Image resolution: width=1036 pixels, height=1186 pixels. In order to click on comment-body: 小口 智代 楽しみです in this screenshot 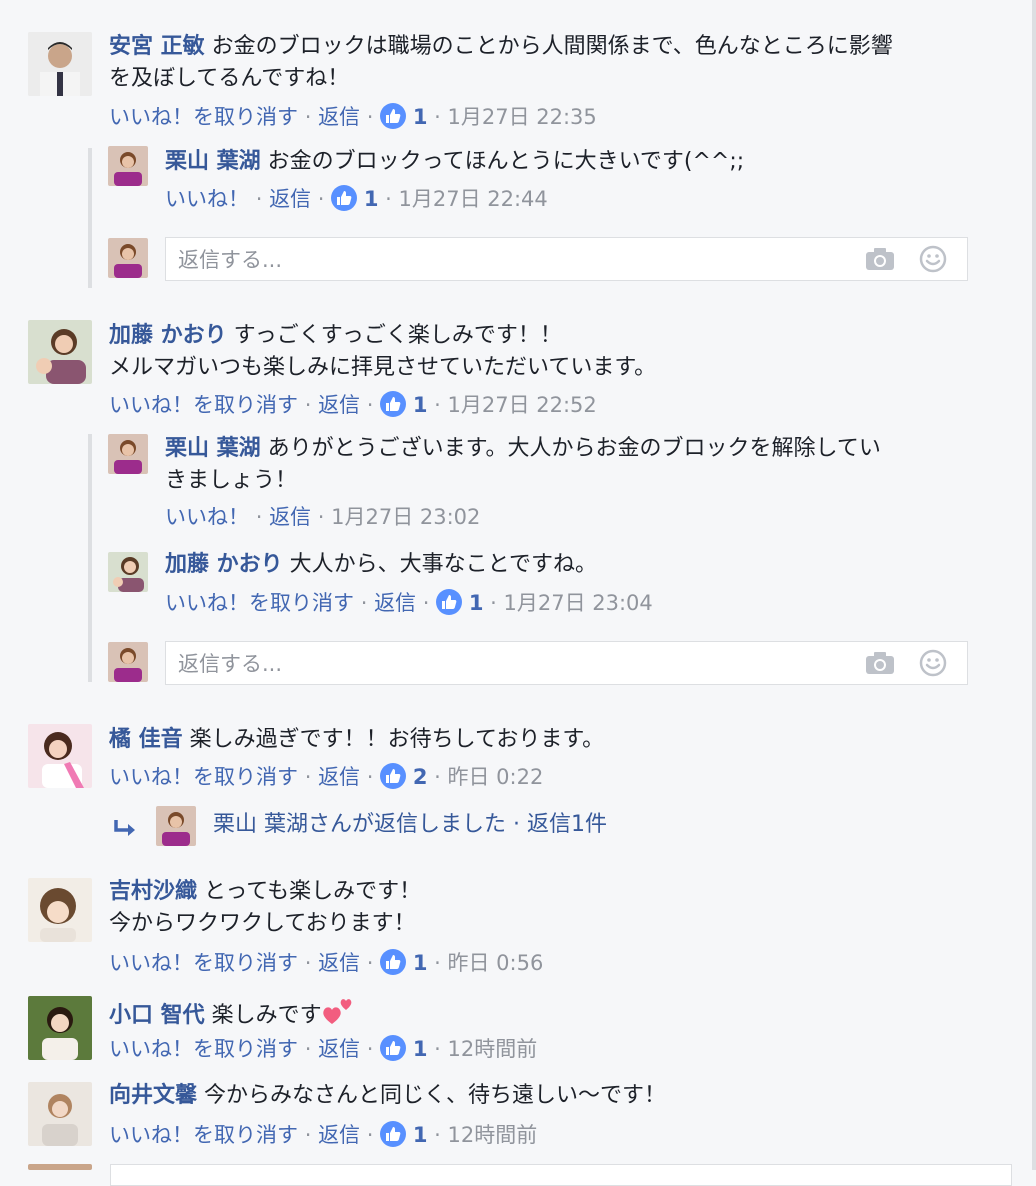, I will do `click(549, 1013)`.